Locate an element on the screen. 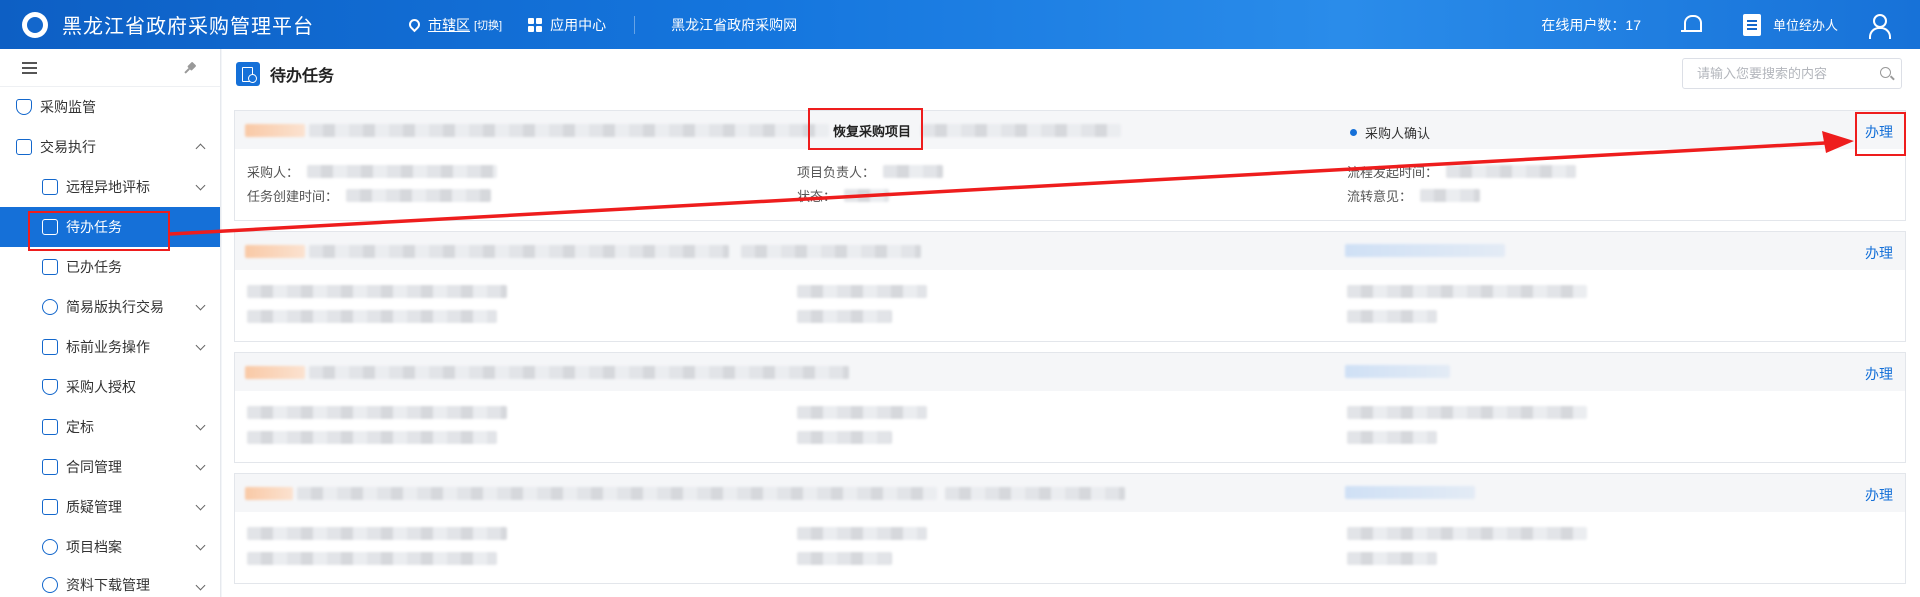  search-box is located at coordinates (1792, 73).